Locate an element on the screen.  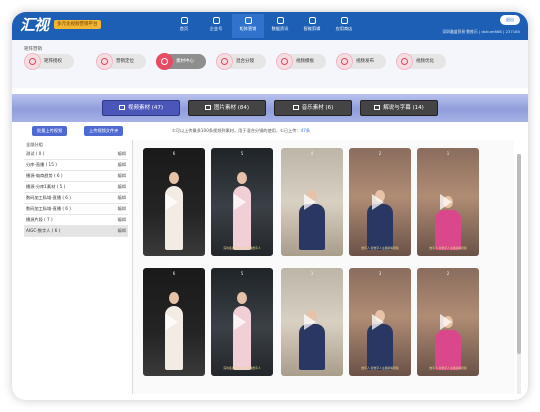
category-panel: 矩阵营销 矩阵授权 营销定位 素材中心 混合分镜 视频模板 视频发布 视频优化 is located at coordinates (270, 64).